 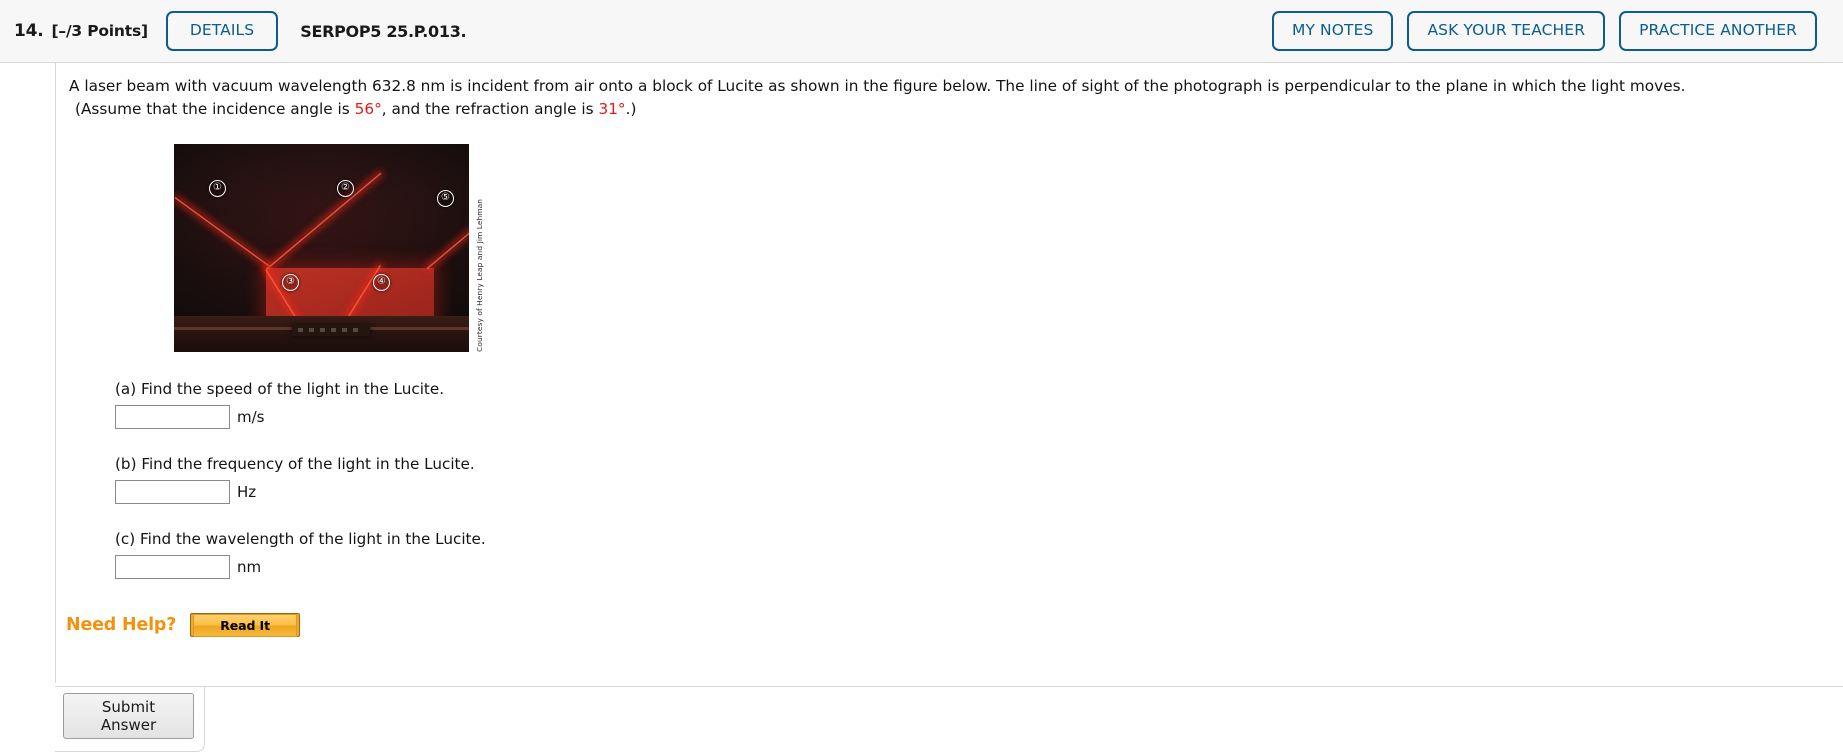 I want to click on figure-marker-4: ④, so click(x=381, y=282).